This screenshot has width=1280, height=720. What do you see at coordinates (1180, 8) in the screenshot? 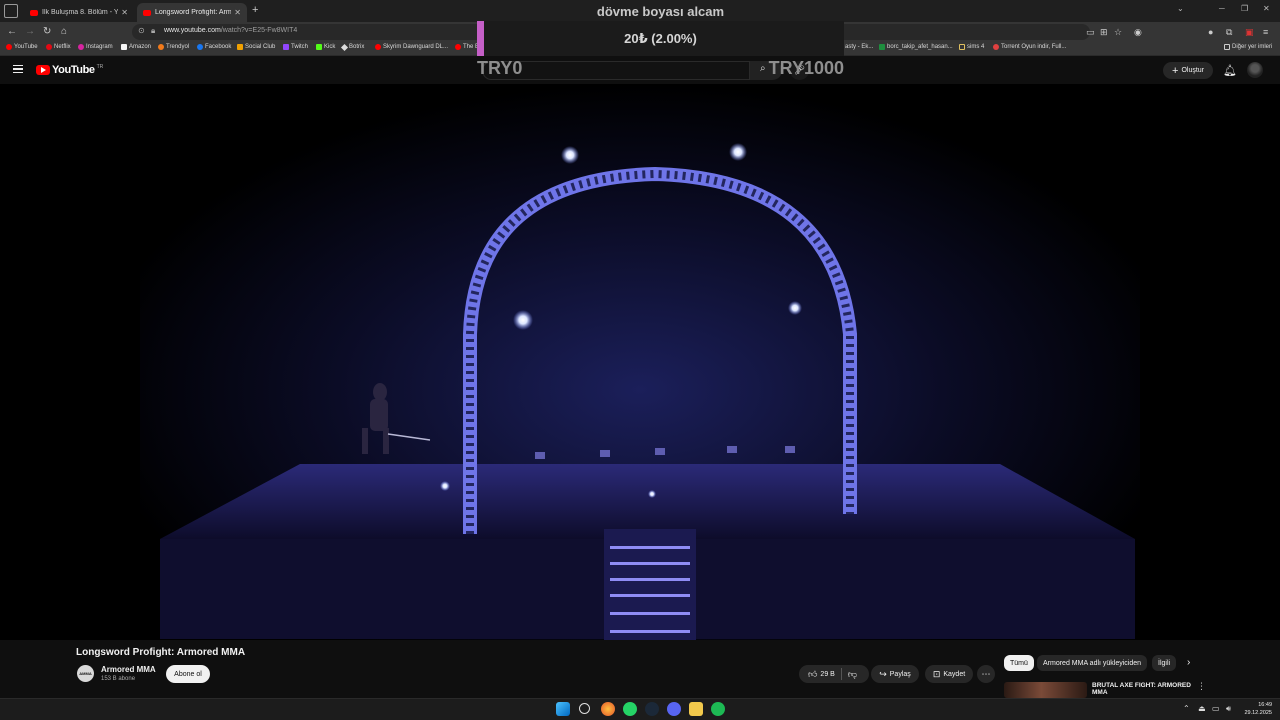
I see `tab-list-chevron-icon: ⌄` at bounding box center [1180, 8].